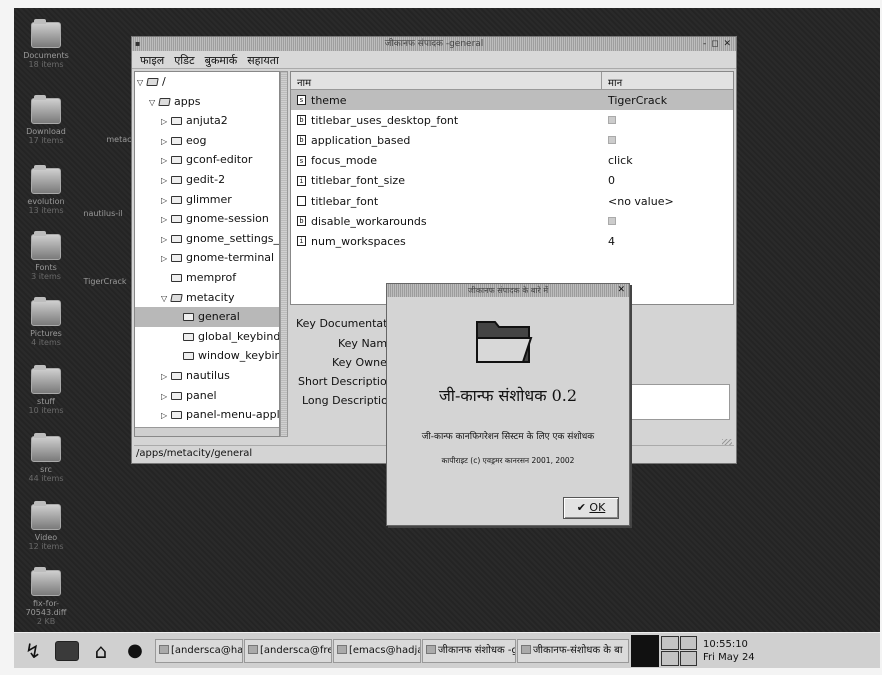 The image size is (882, 675). I want to click on doc-long-desc-label: Long Description:, so click(350, 400).